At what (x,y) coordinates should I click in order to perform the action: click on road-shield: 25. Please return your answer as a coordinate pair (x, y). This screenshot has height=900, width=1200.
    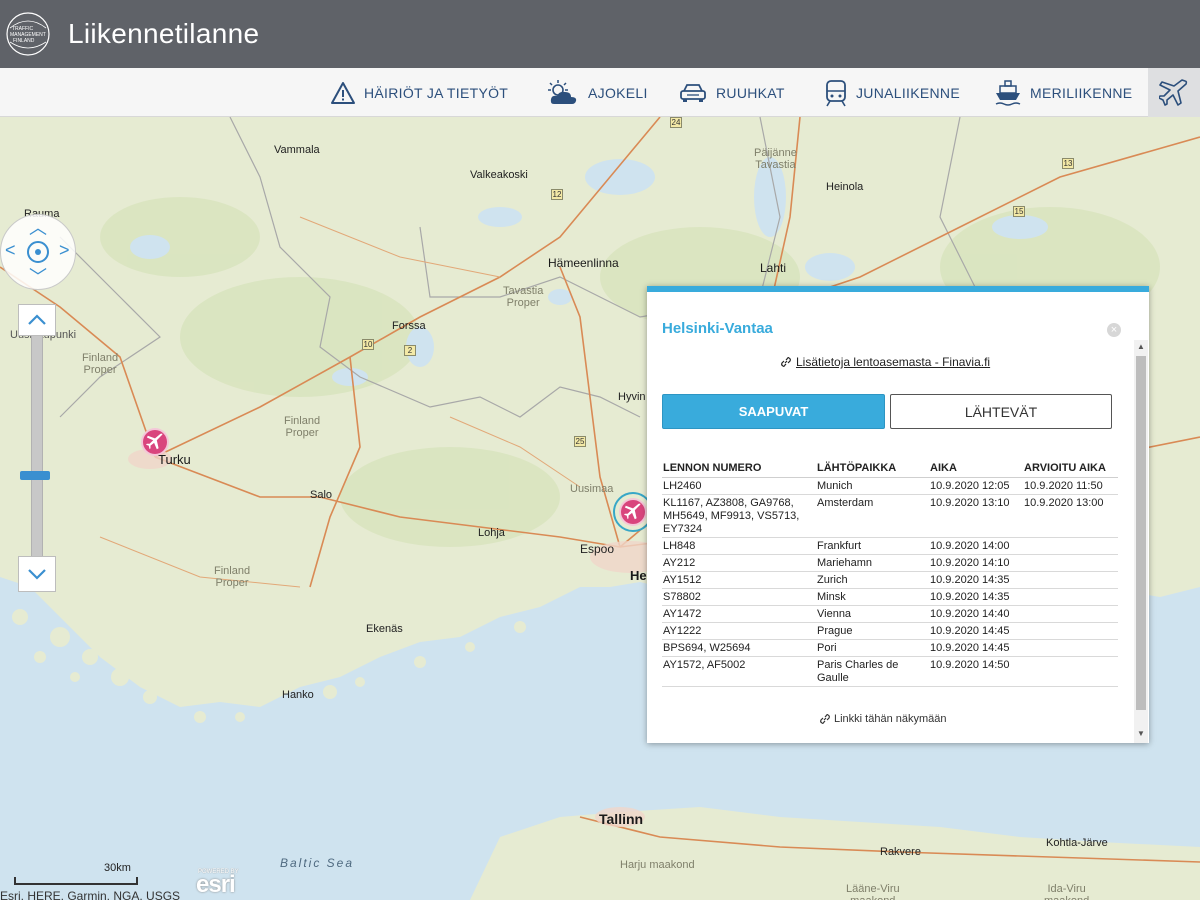
    Looking at the image, I should click on (580, 441).